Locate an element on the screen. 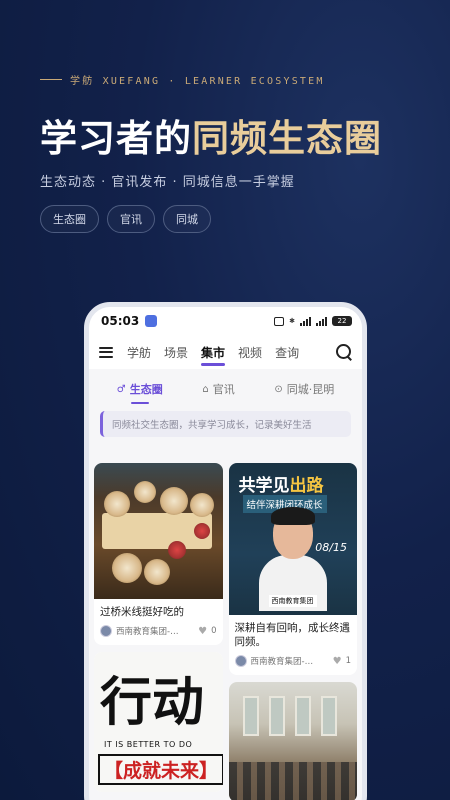 This screenshot has width=450, height=800. sub-tabs: ♂ 生态圈 ⌂ 官讯 ⊙ 同城·昆明 is located at coordinates (225, 389).